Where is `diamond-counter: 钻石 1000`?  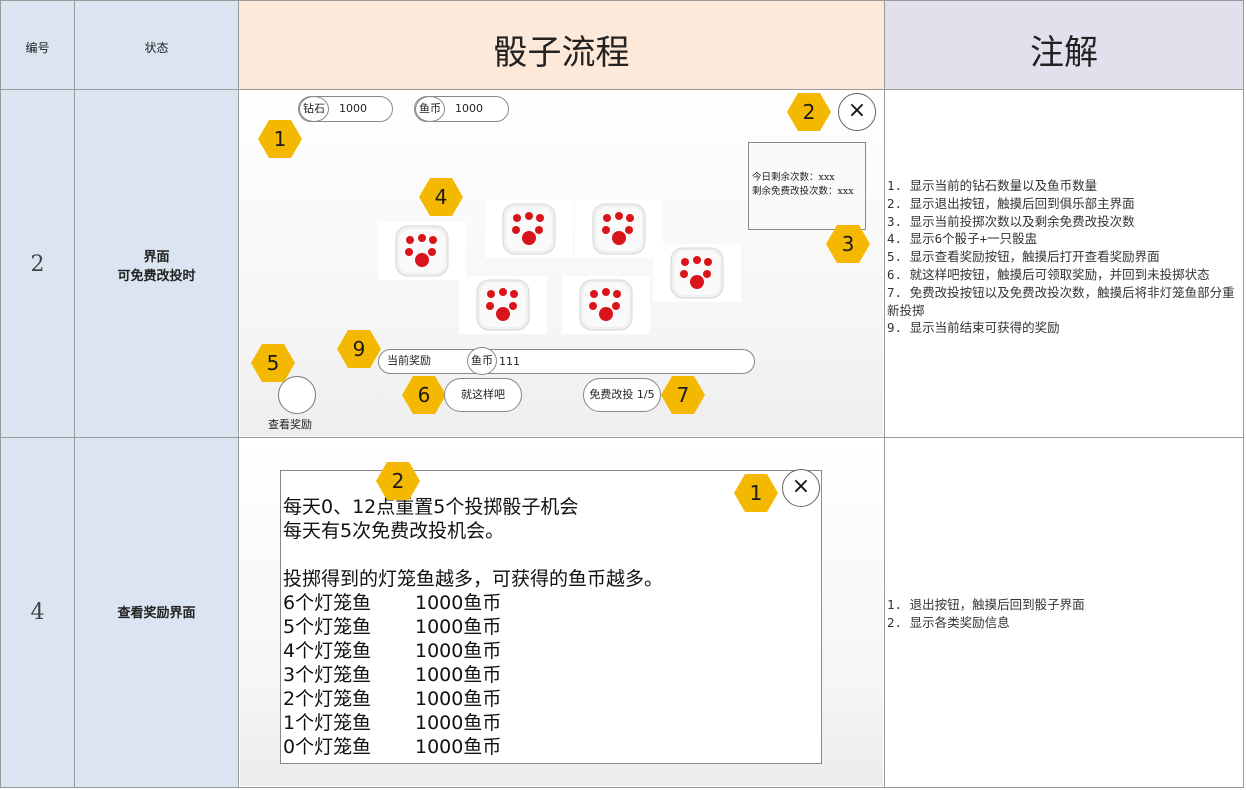
diamond-counter: 钻石 1000 is located at coordinates (345, 109).